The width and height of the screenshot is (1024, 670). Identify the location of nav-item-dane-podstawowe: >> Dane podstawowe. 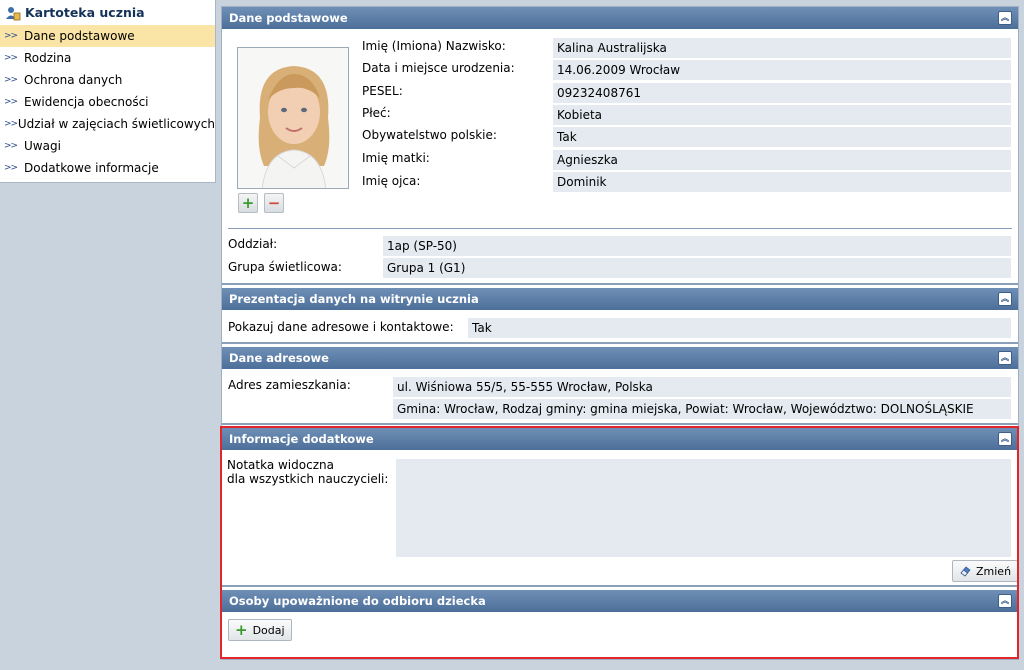
(107, 36).